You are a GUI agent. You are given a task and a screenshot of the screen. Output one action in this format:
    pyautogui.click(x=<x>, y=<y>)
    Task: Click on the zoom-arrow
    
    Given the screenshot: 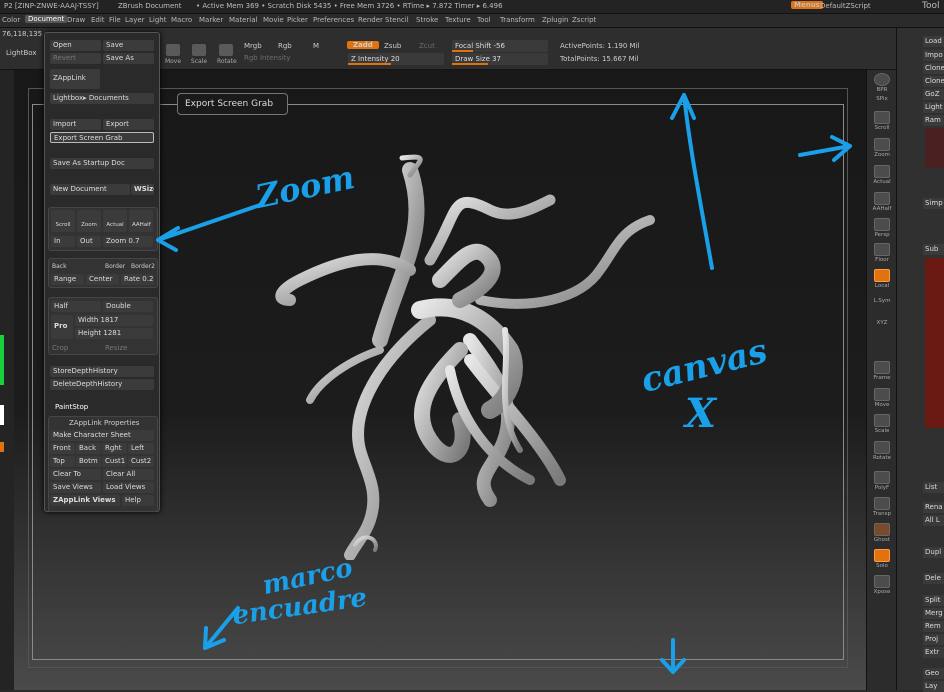 What is the action you would take?
    pyautogui.click(x=209, y=227)
    